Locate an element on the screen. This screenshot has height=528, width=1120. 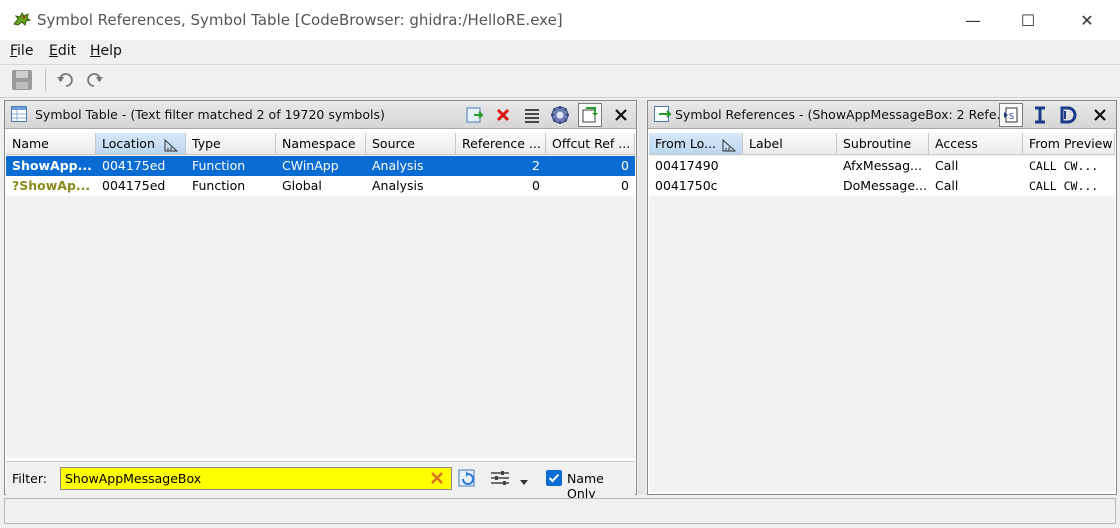
delete-icon is located at coordinates (503, 115).